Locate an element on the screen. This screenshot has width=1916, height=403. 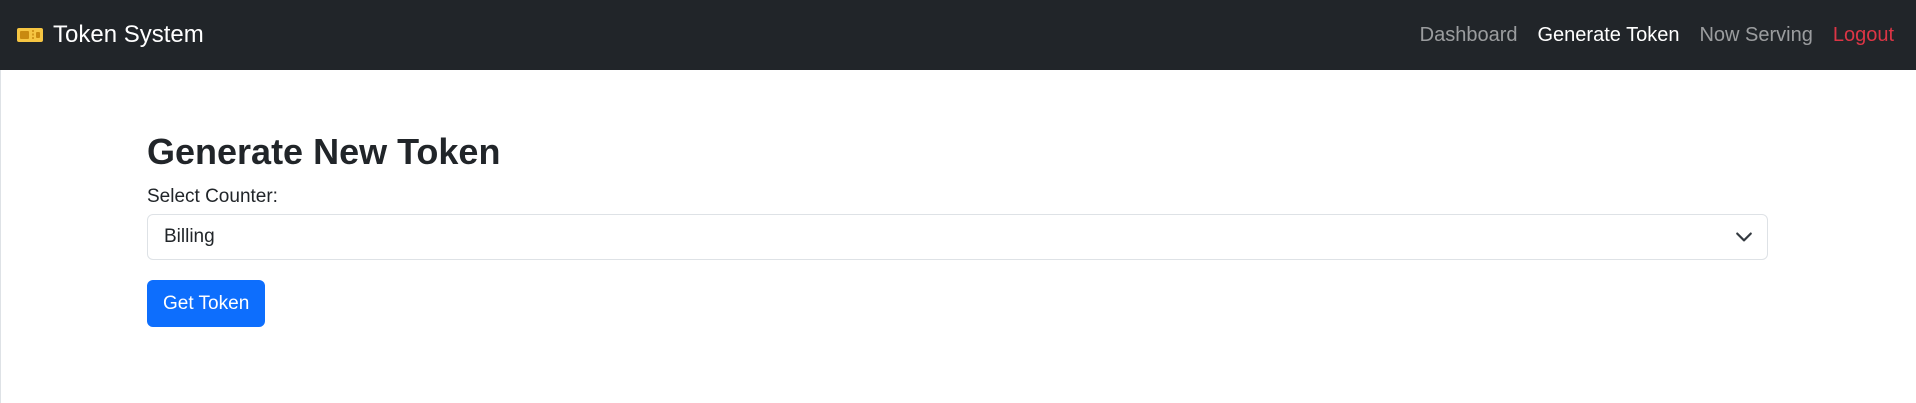
nav-link-dashboard: Dashboard is located at coordinates (1469, 35).